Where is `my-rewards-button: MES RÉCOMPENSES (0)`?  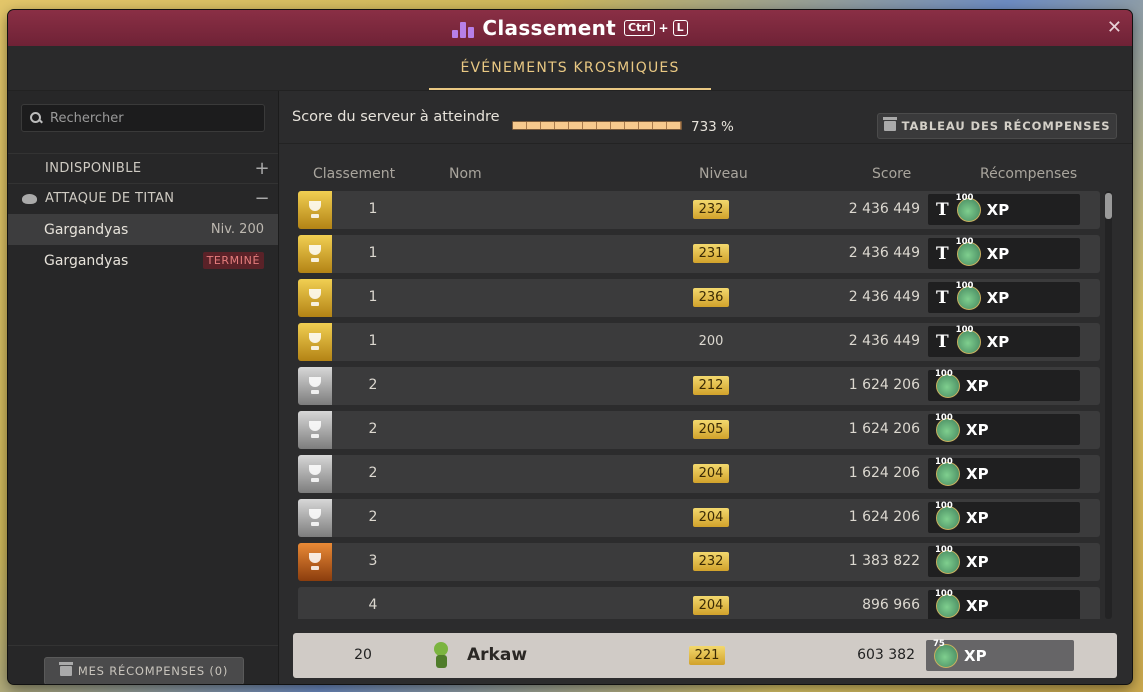 my-rewards-button: MES RÉCOMPENSES (0) is located at coordinates (144, 670).